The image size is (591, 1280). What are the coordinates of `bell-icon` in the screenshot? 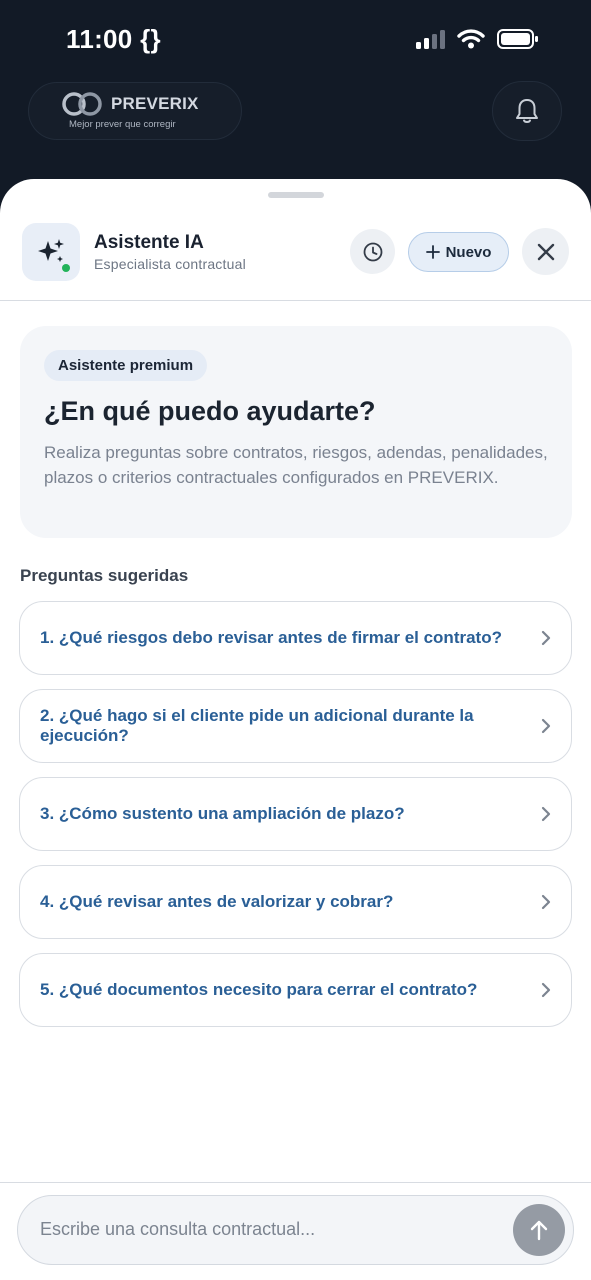 It's located at (527, 111).